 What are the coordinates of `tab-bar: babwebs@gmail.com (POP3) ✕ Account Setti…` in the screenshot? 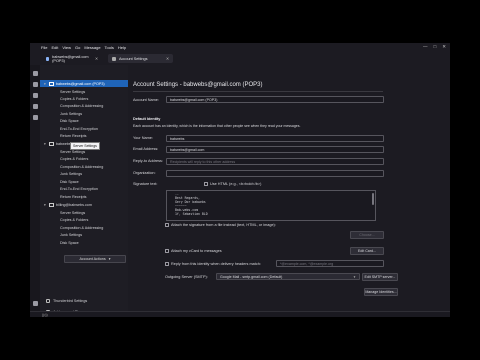 It's located at (240, 59).